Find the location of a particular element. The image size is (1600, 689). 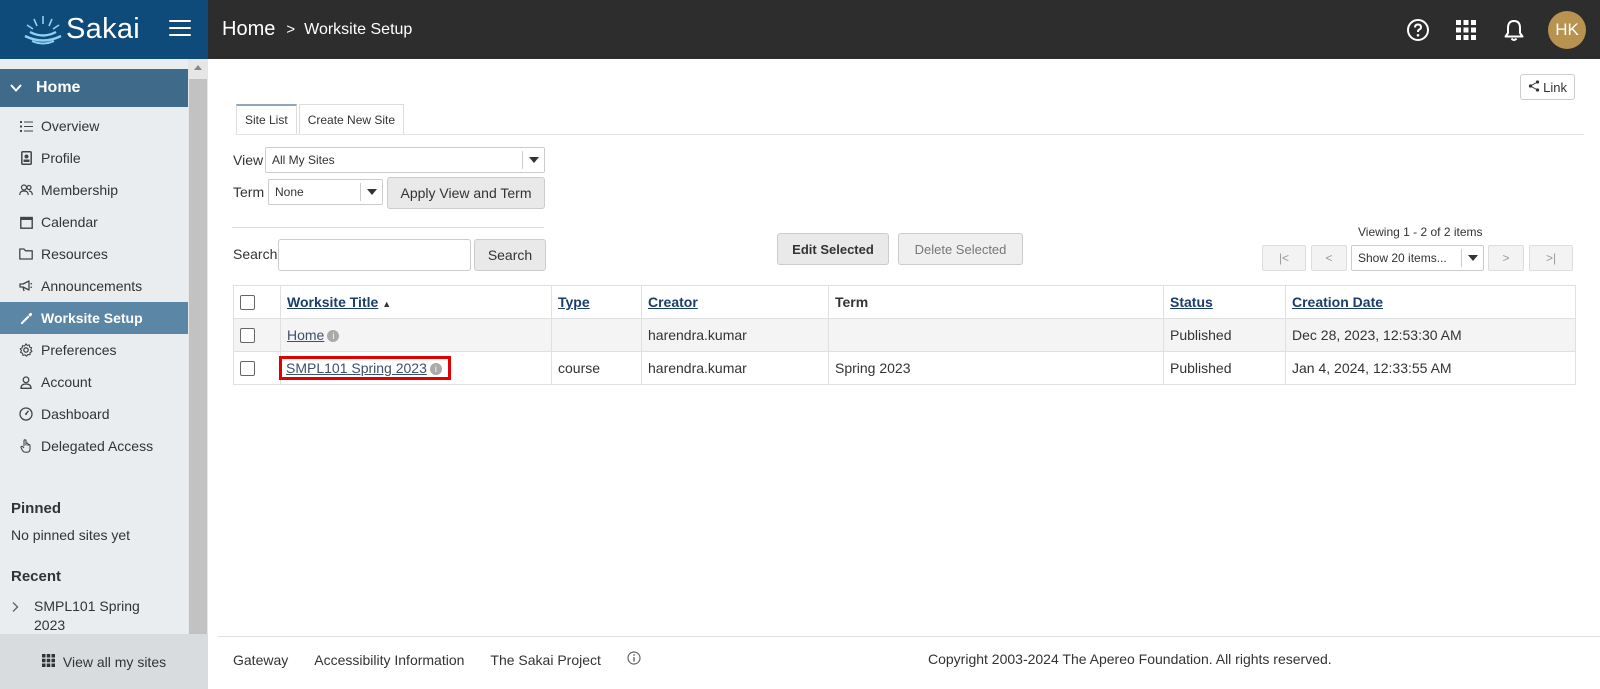

select-all-checkbox is located at coordinates (247, 303).